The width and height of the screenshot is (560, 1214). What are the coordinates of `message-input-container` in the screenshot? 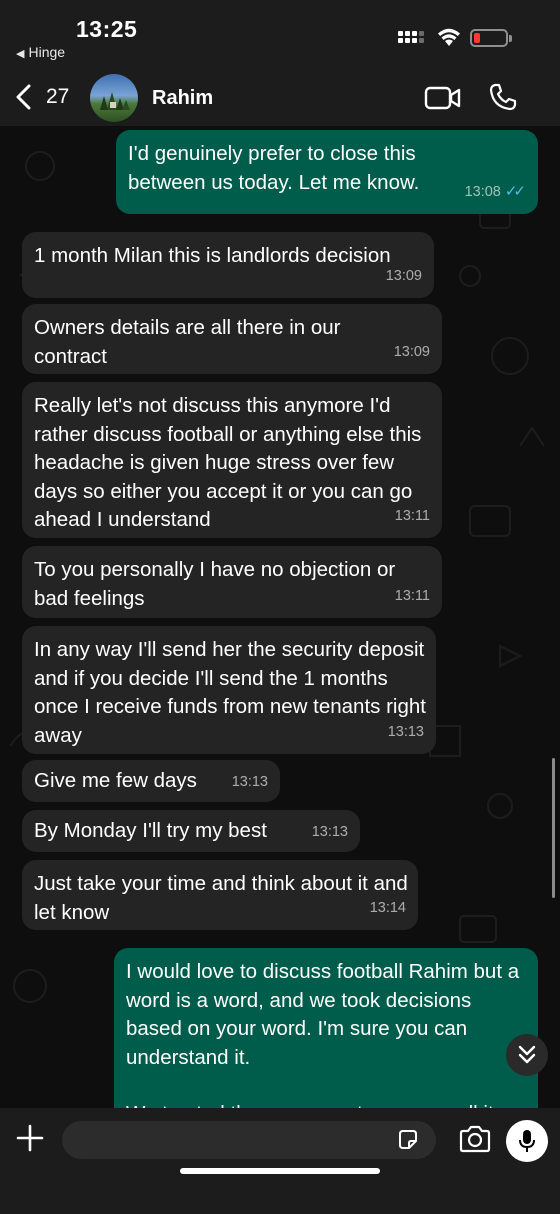 It's located at (249, 1140).